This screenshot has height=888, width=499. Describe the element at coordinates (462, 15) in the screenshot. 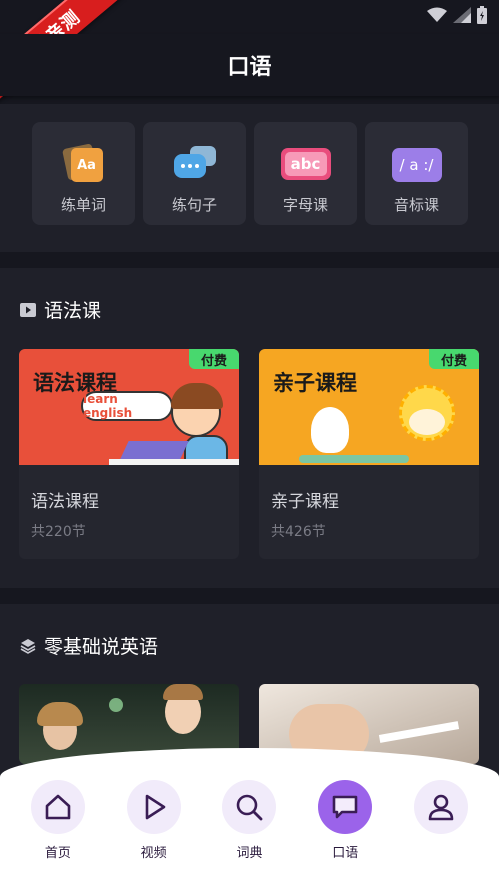

I see `signal-icon` at that location.